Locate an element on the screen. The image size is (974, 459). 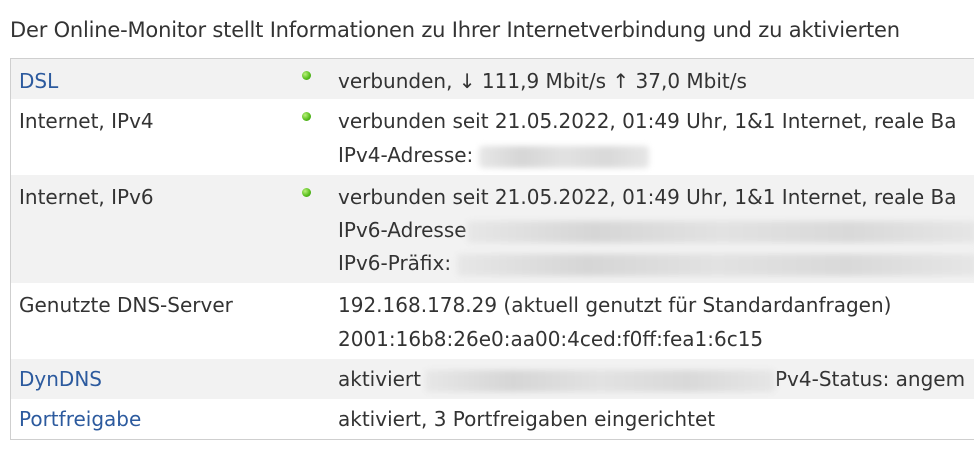
dsl-link: DSL is located at coordinates (38, 81).